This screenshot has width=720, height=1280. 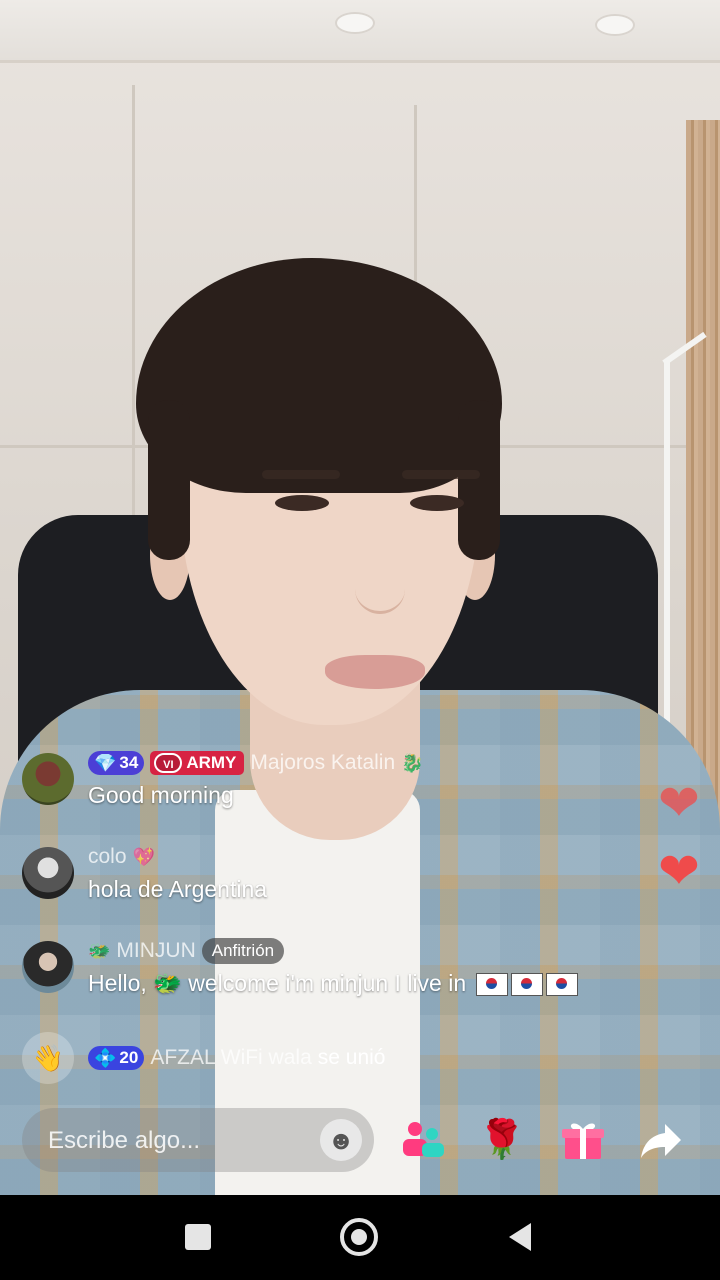 I want to click on triangle-back-icon, so click(x=520, y=1237).